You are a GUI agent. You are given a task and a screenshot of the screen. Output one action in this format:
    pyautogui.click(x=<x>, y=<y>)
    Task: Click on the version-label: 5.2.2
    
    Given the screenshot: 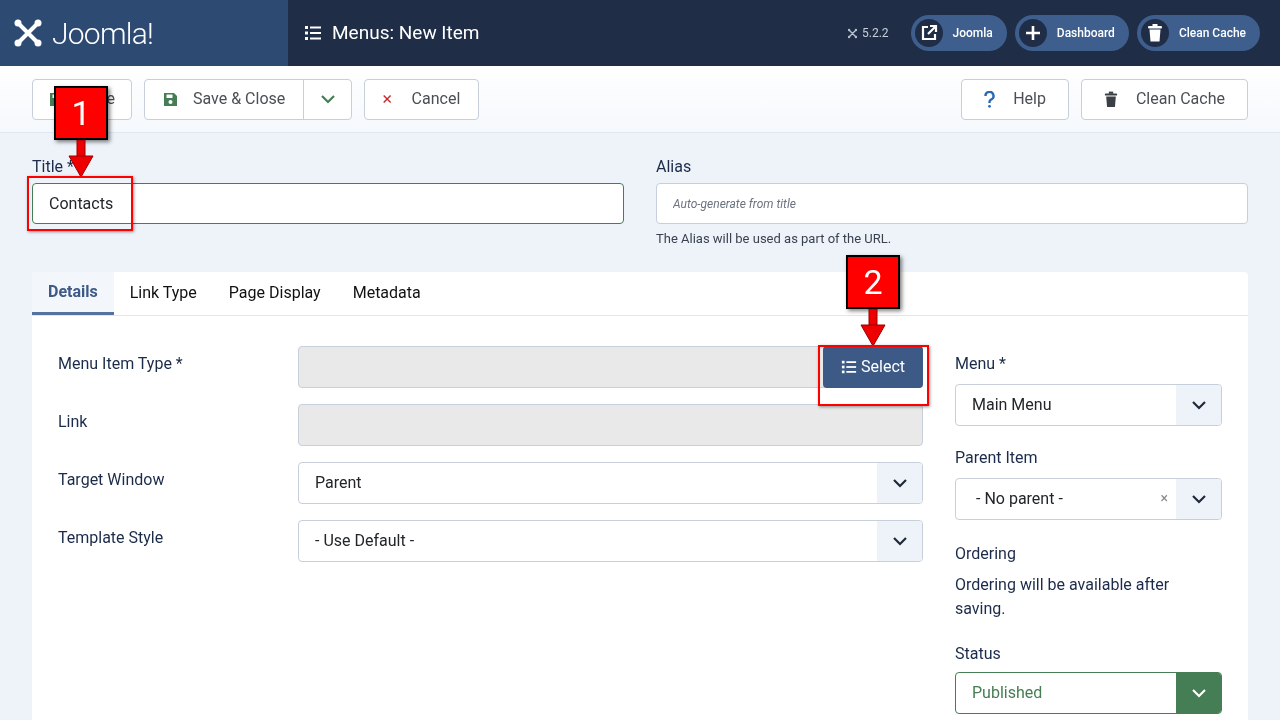 What is the action you would take?
    pyautogui.click(x=875, y=33)
    